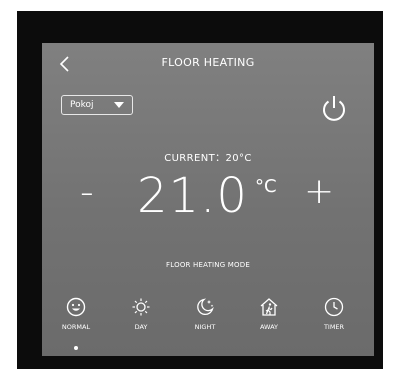 The width and height of the screenshot is (400, 383). I want to click on temperature-unit: °C, so click(266, 186).